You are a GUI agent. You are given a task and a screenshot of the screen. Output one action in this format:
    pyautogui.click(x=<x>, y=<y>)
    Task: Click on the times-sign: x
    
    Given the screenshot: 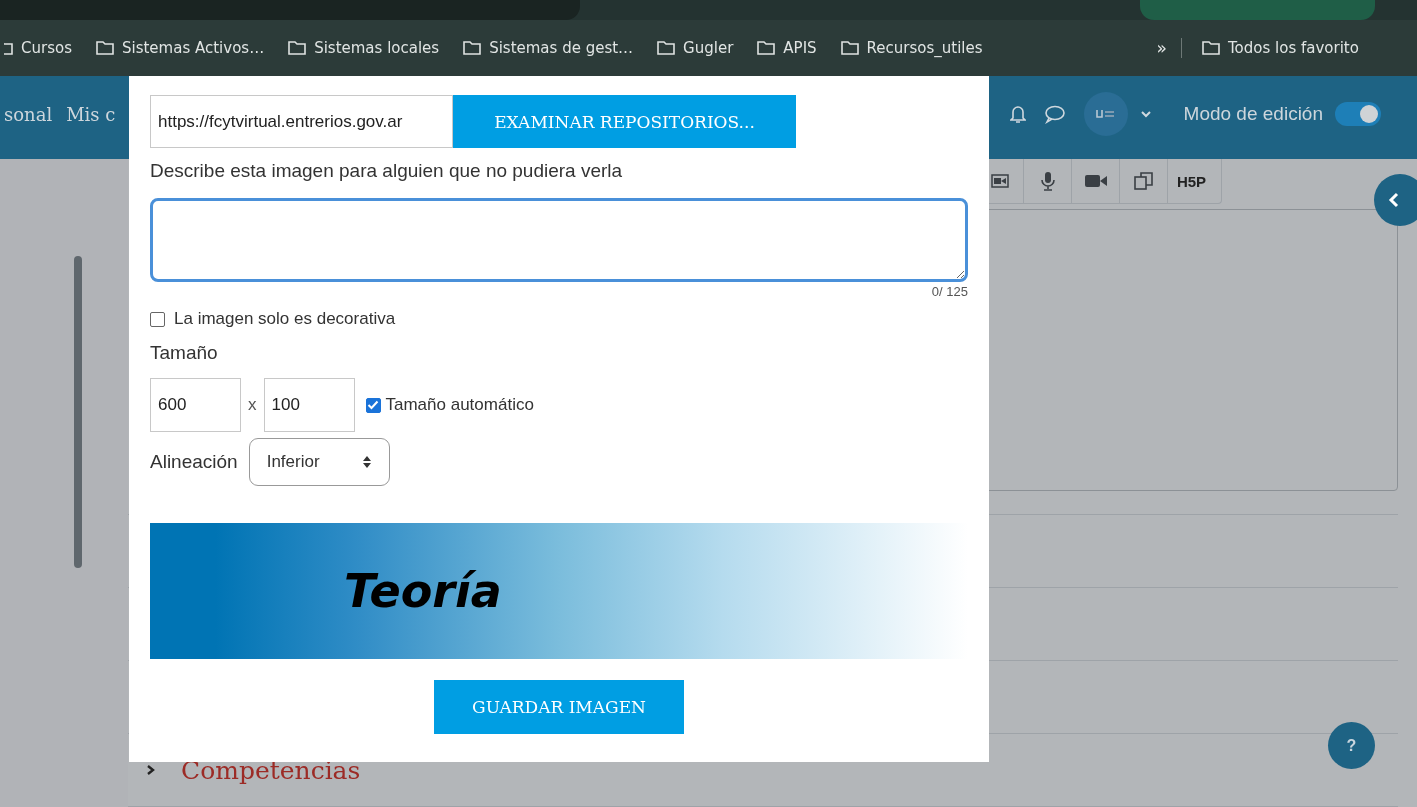 What is the action you would take?
    pyautogui.click(x=252, y=405)
    